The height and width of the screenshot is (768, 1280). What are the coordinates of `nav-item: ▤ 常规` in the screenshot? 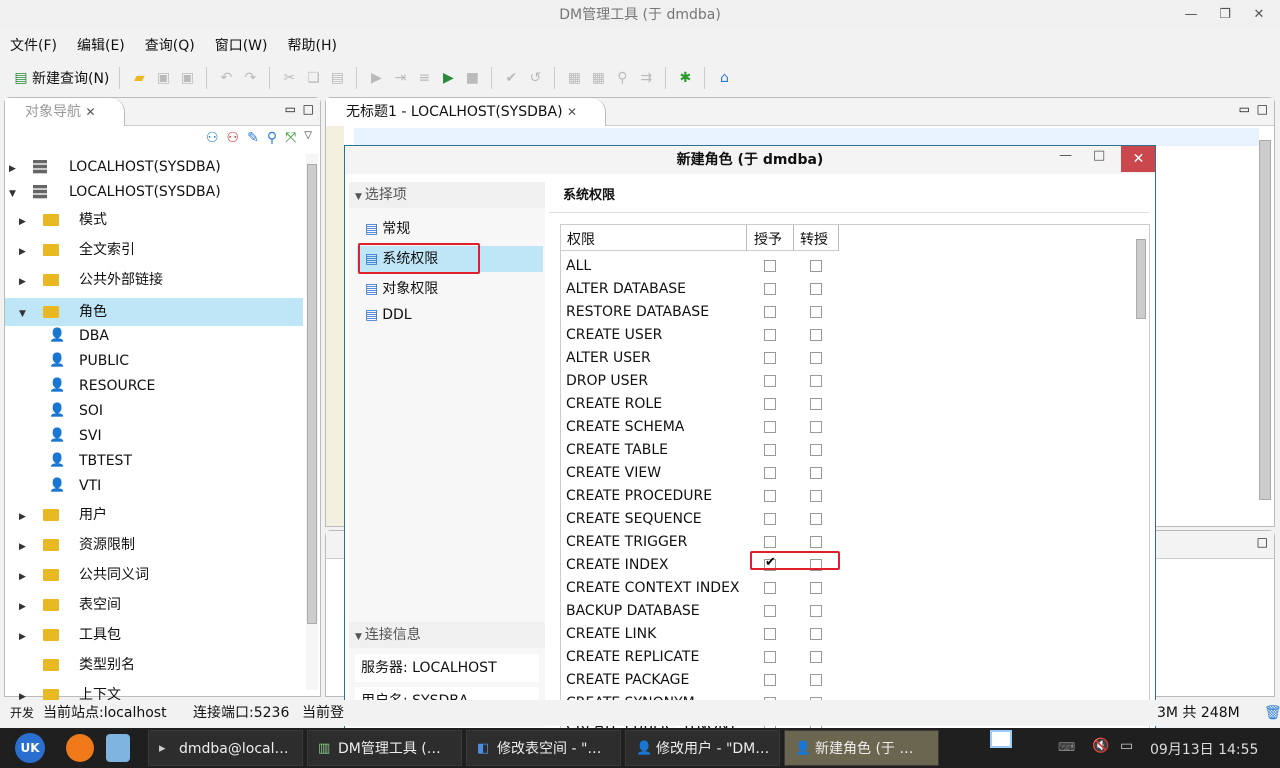 It's located at (450, 229).